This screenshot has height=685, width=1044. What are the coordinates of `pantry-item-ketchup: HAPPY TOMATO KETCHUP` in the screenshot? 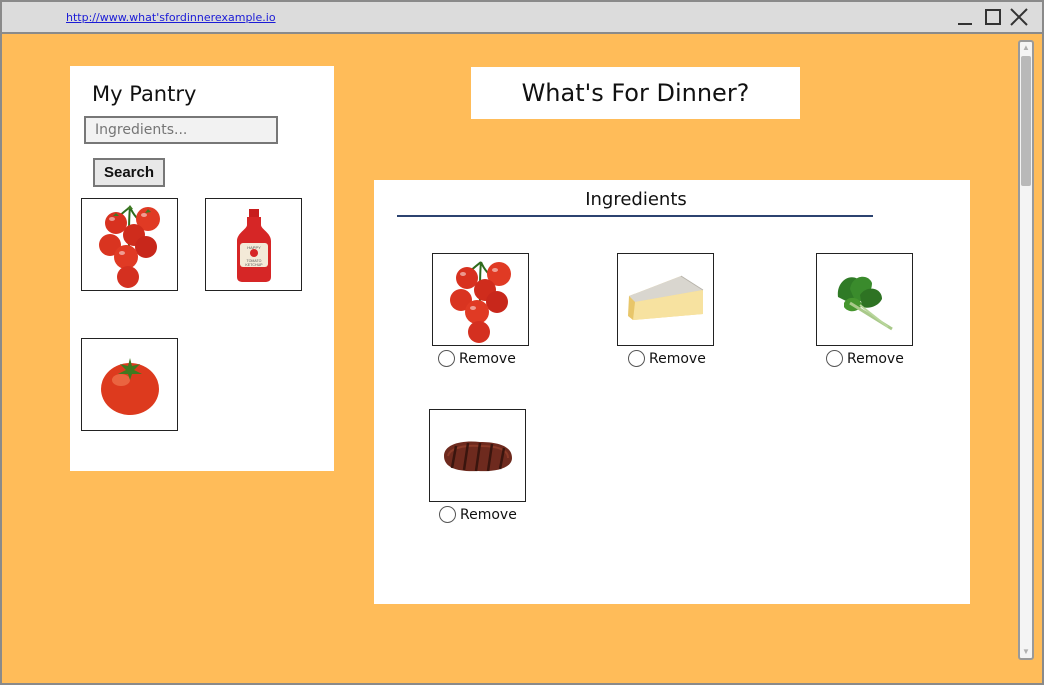 It's located at (253, 244).